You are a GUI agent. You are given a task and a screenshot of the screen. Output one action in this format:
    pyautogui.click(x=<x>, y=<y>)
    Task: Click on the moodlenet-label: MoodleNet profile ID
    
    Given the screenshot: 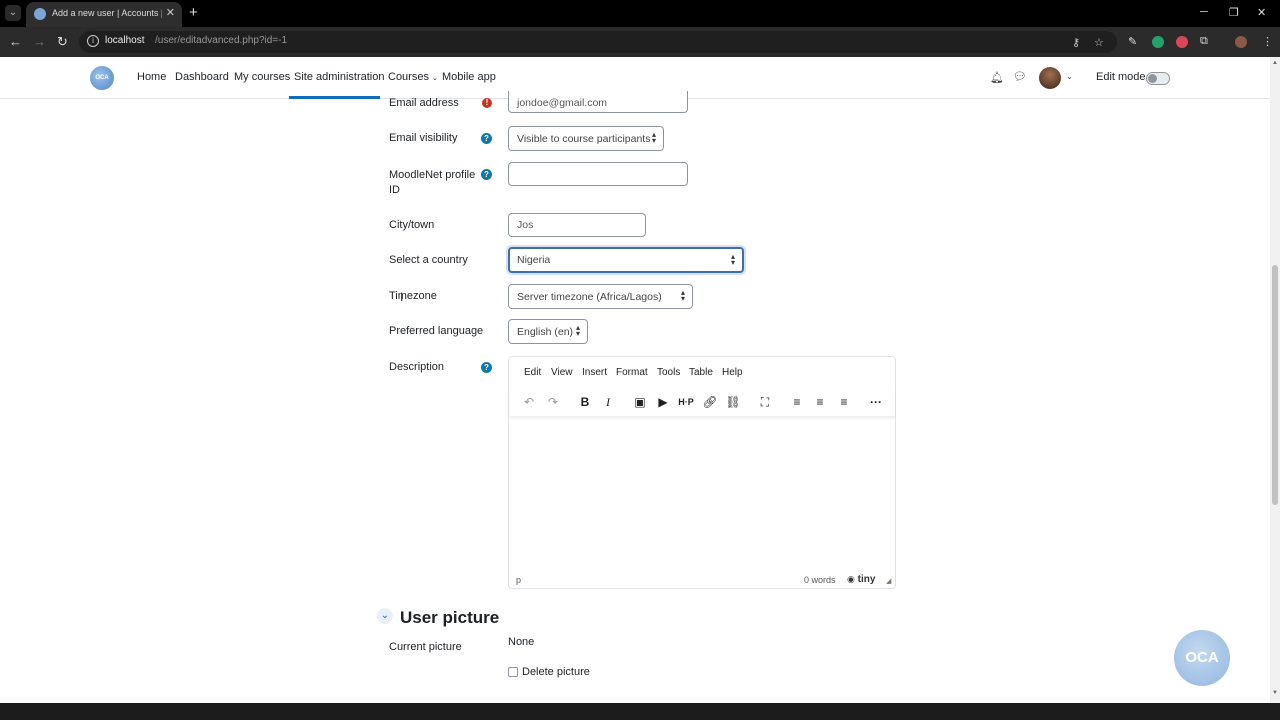 What is the action you would take?
    pyautogui.click(x=432, y=182)
    